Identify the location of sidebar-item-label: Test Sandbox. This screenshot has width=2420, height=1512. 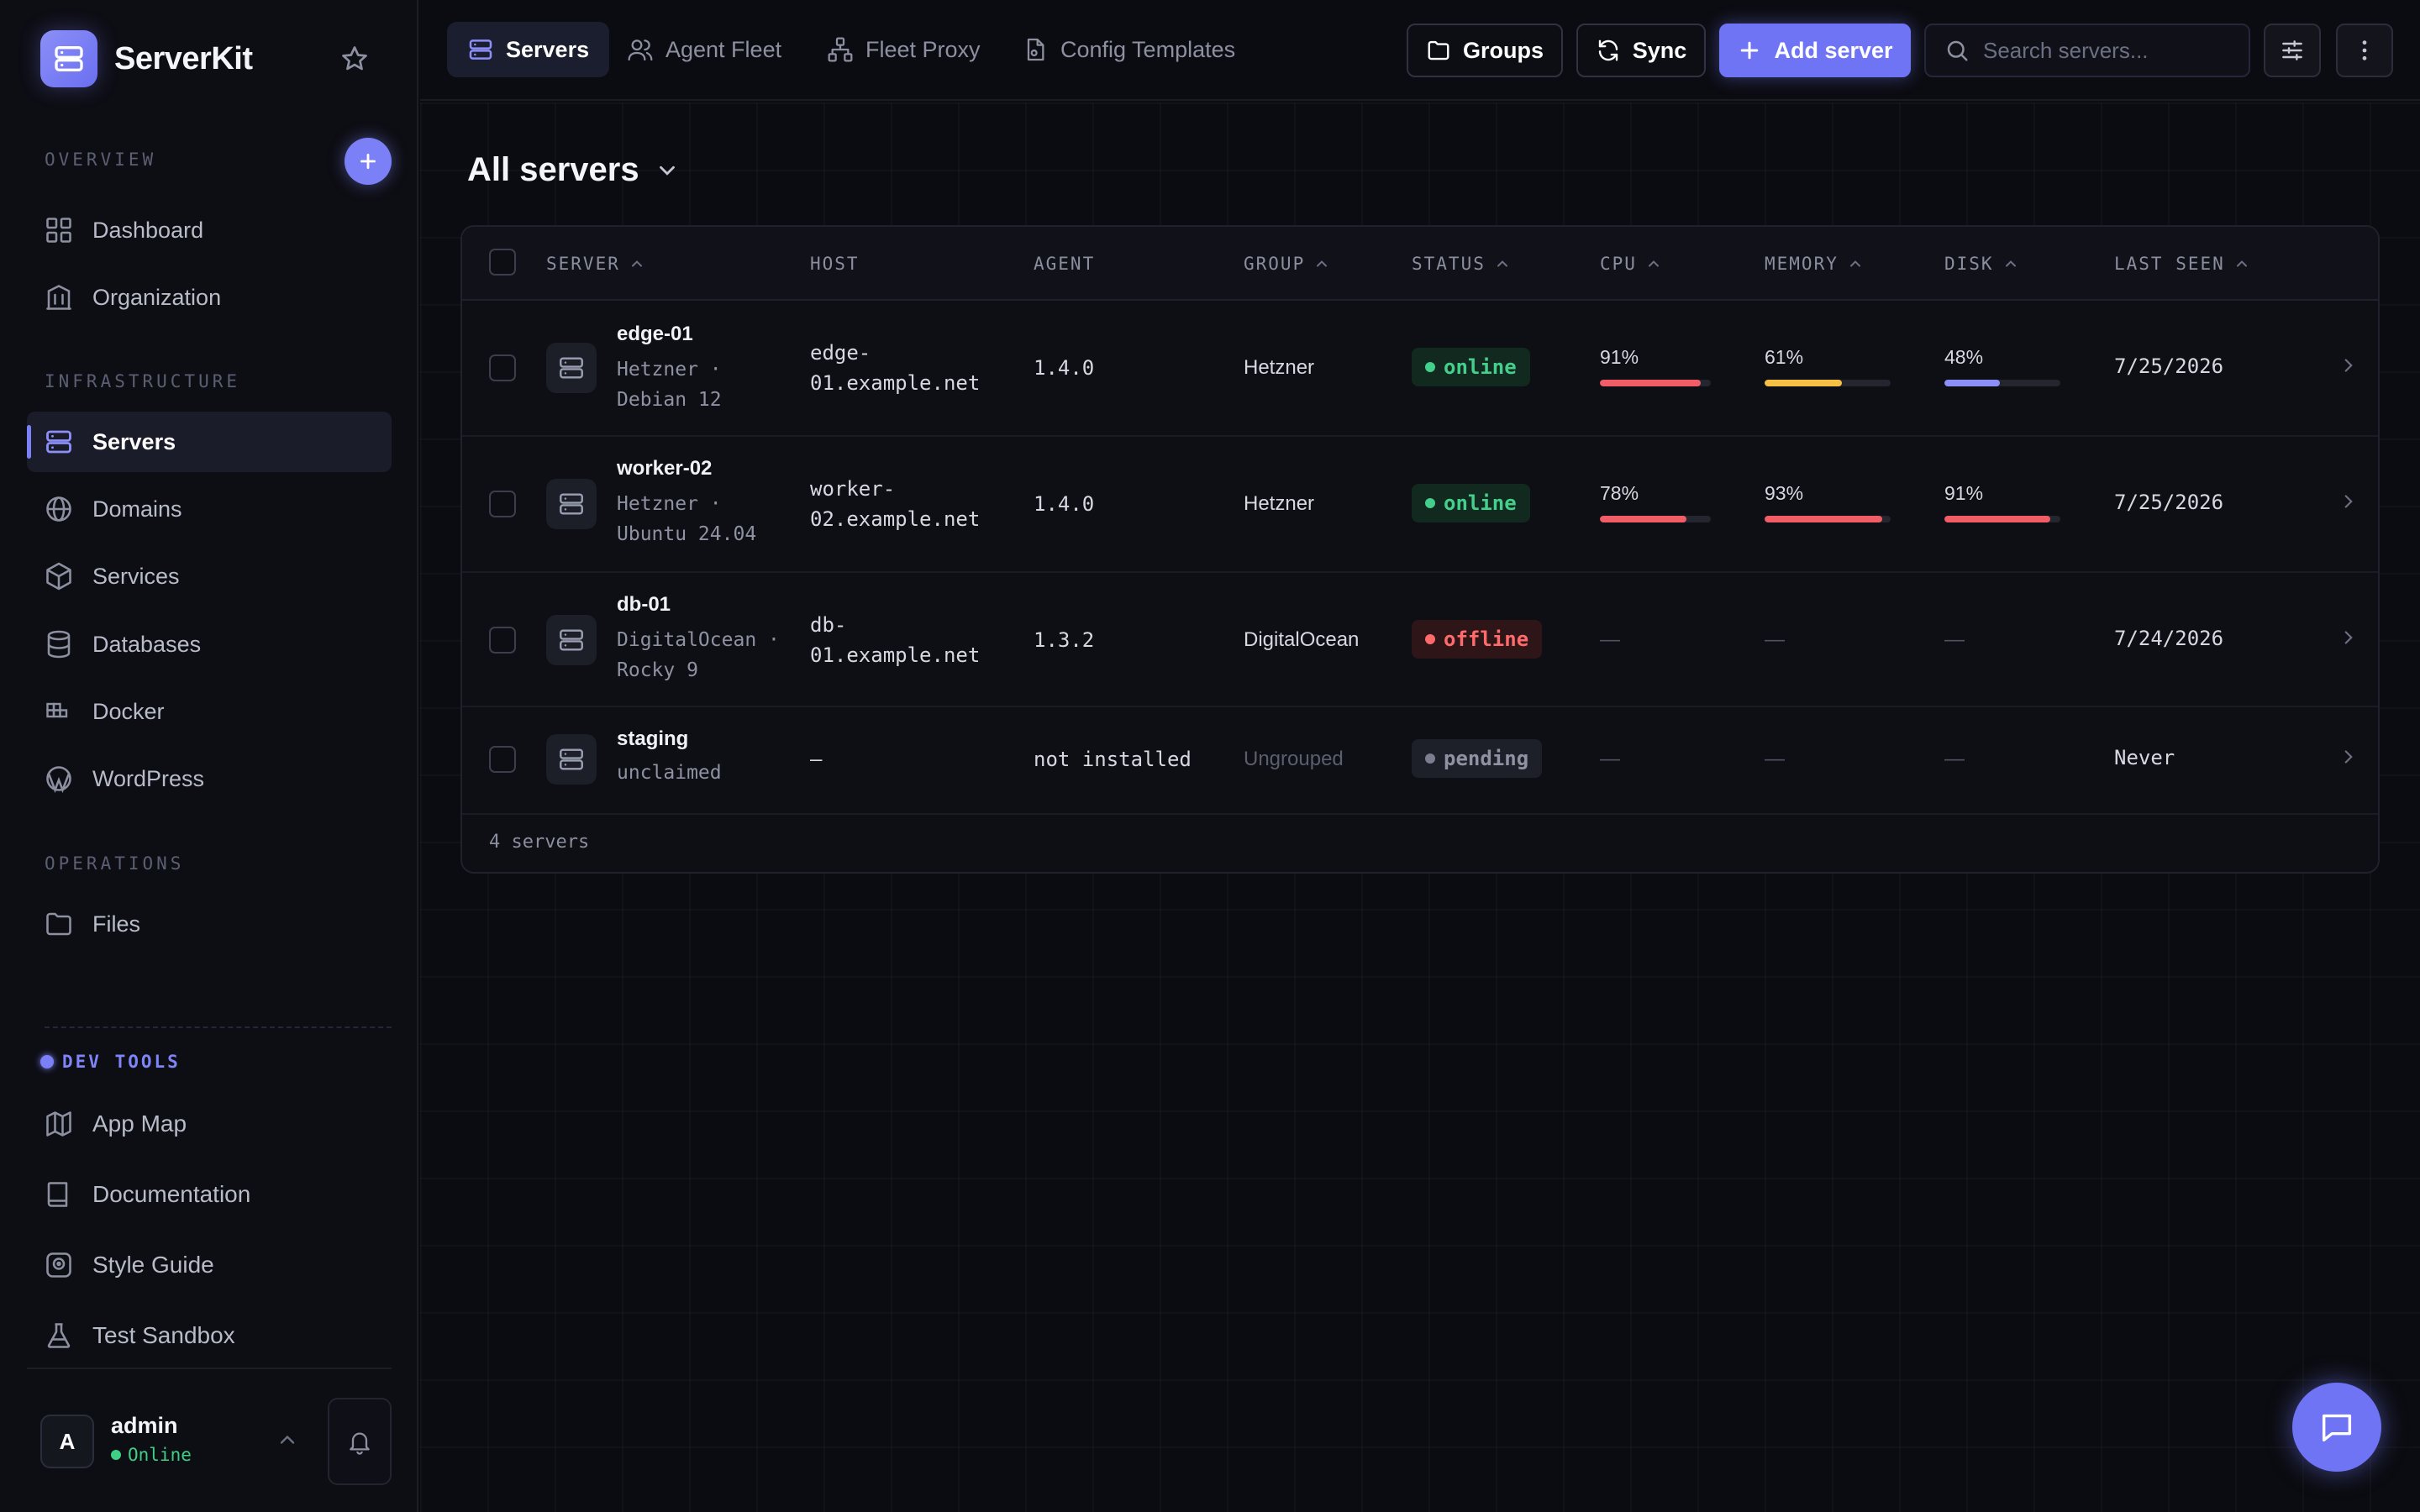
(163, 1335).